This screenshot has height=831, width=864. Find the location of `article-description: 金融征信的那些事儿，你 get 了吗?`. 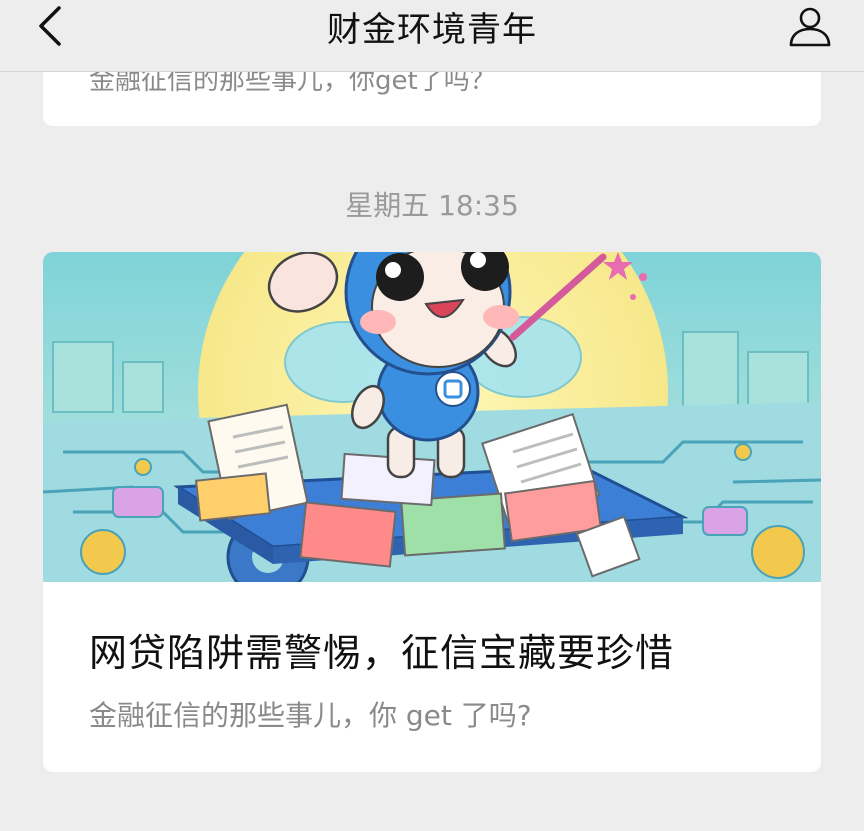

article-description: 金融征信的那些事儿，你 get 了吗? is located at coordinates (310, 715).